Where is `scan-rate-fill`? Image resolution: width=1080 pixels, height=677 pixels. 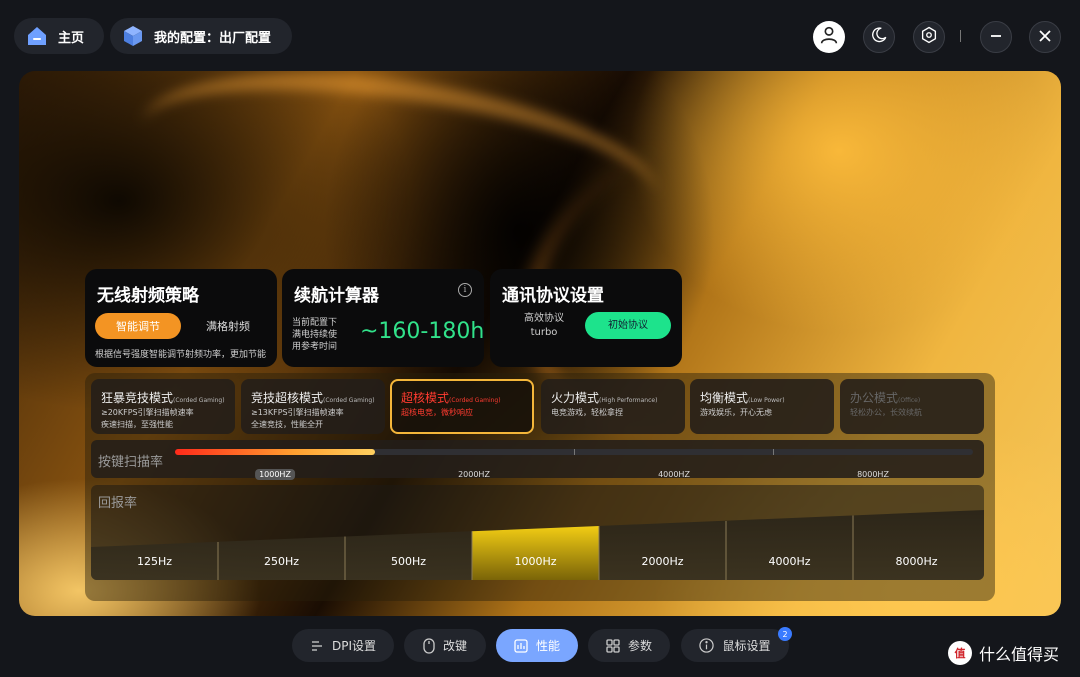
scan-rate-fill is located at coordinates (275, 452).